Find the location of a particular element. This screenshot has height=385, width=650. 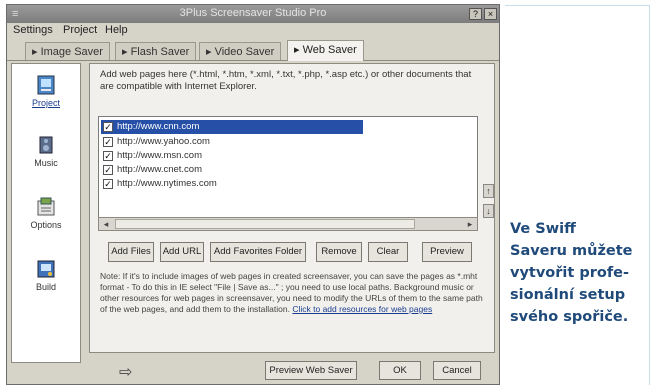

preview-web-saver-button: Preview Web Saver is located at coordinates (311, 370).